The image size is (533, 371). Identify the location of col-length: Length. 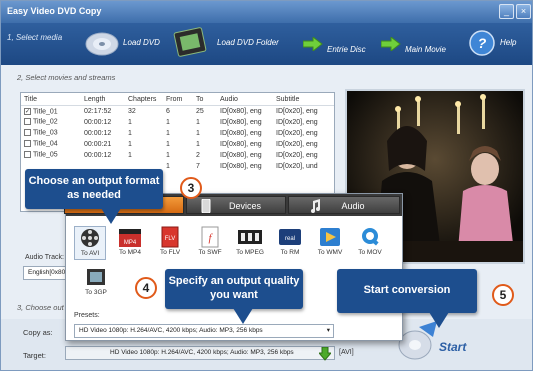
(103, 99).